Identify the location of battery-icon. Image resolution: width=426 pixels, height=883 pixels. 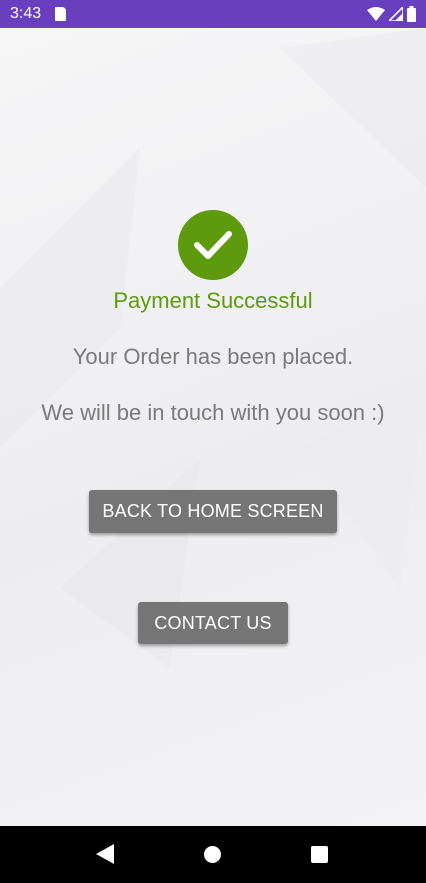
(411, 14).